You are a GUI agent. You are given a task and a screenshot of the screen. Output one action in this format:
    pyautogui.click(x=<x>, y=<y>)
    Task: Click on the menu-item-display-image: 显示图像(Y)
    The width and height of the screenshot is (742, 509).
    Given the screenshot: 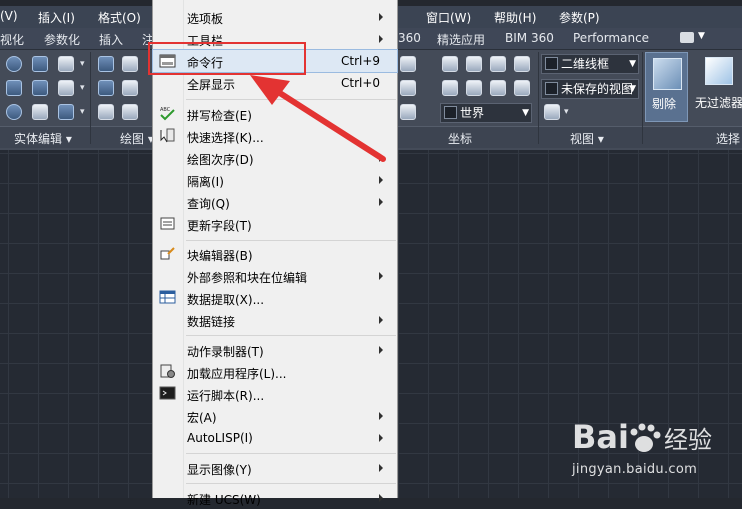 What is the action you would take?
    pyautogui.click(x=275, y=468)
    